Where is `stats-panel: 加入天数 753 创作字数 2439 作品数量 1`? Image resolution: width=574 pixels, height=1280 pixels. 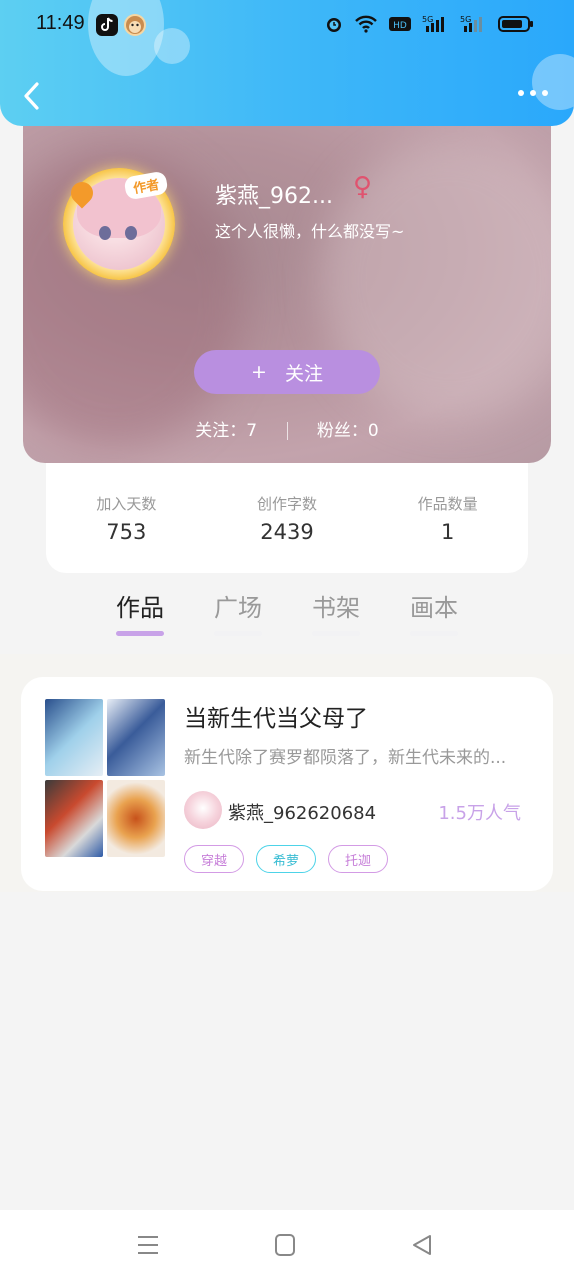 stats-panel: 加入天数 753 创作字数 2439 作品数量 1 is located at coordinates (287, 518).